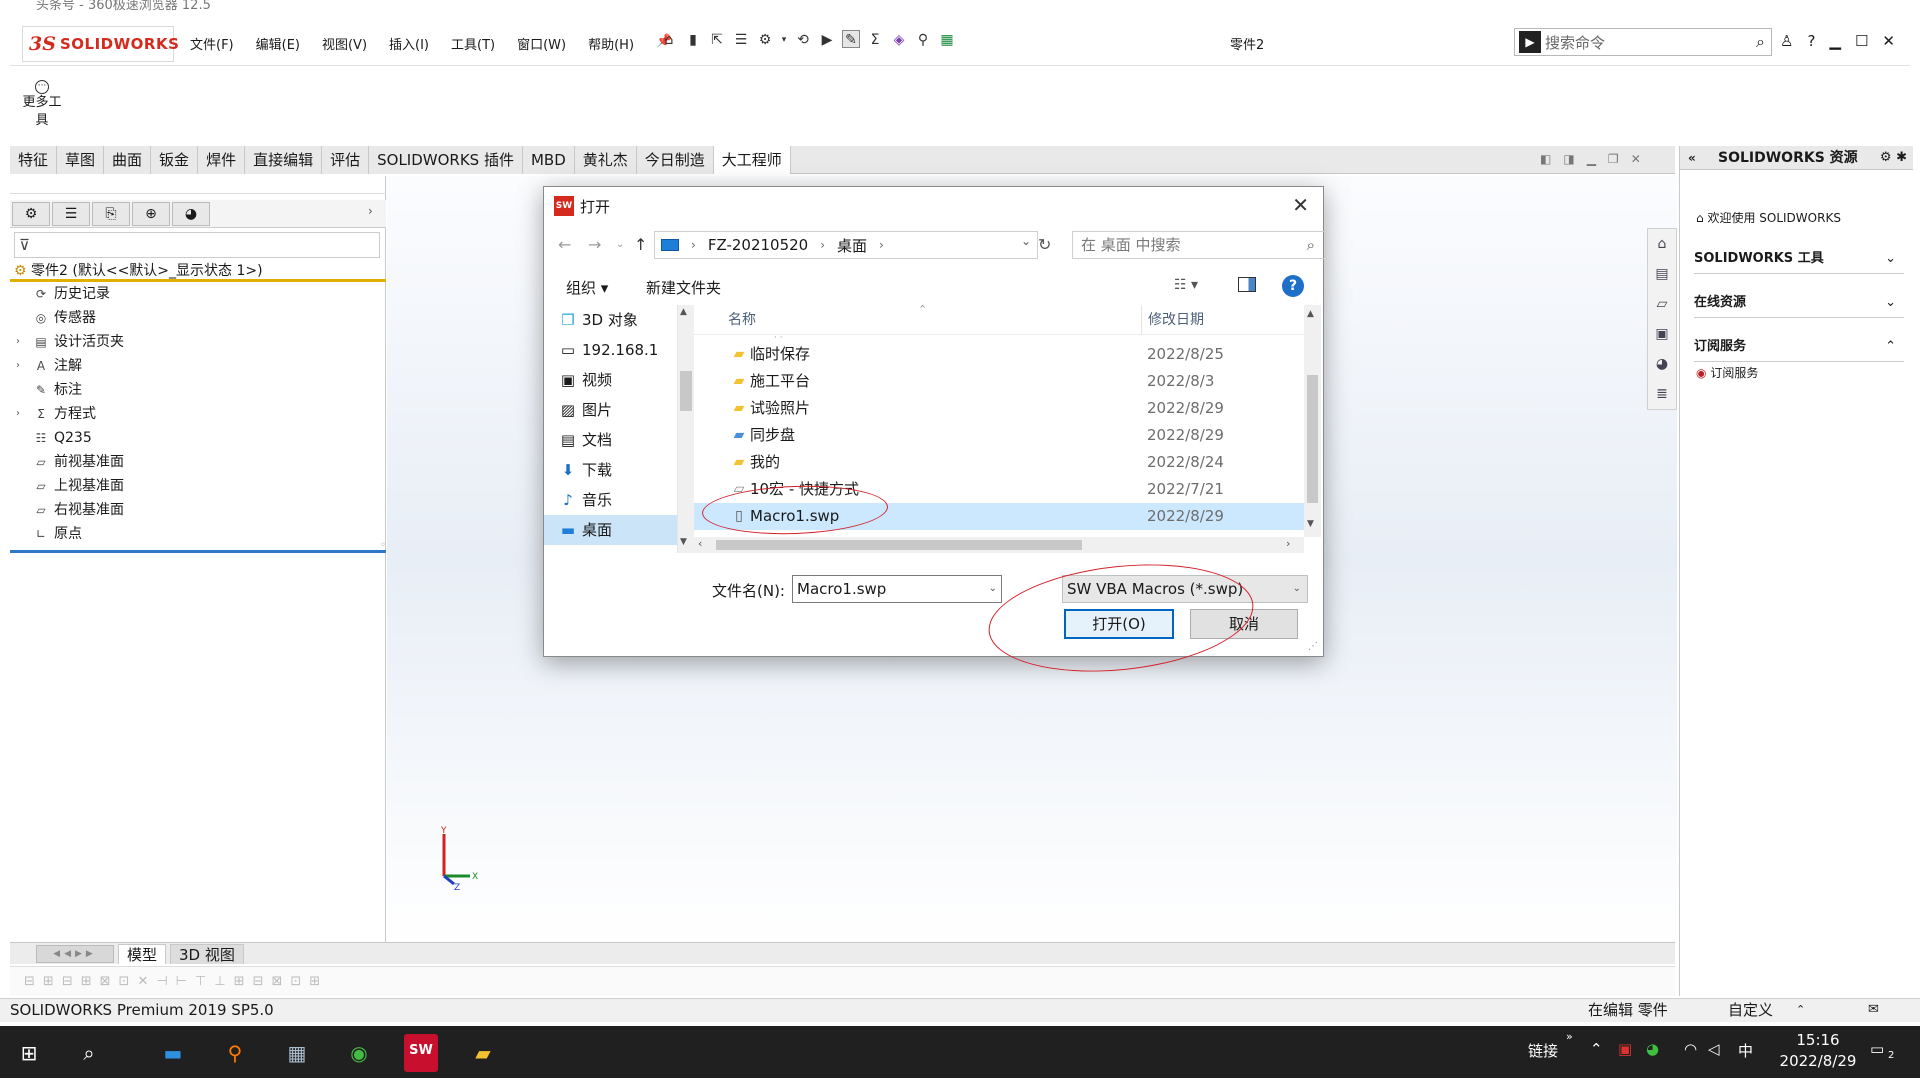 This screenshot has height=1078, width=1920. I want to click on file-explorer-icon: ▱, so click(1662, 304).